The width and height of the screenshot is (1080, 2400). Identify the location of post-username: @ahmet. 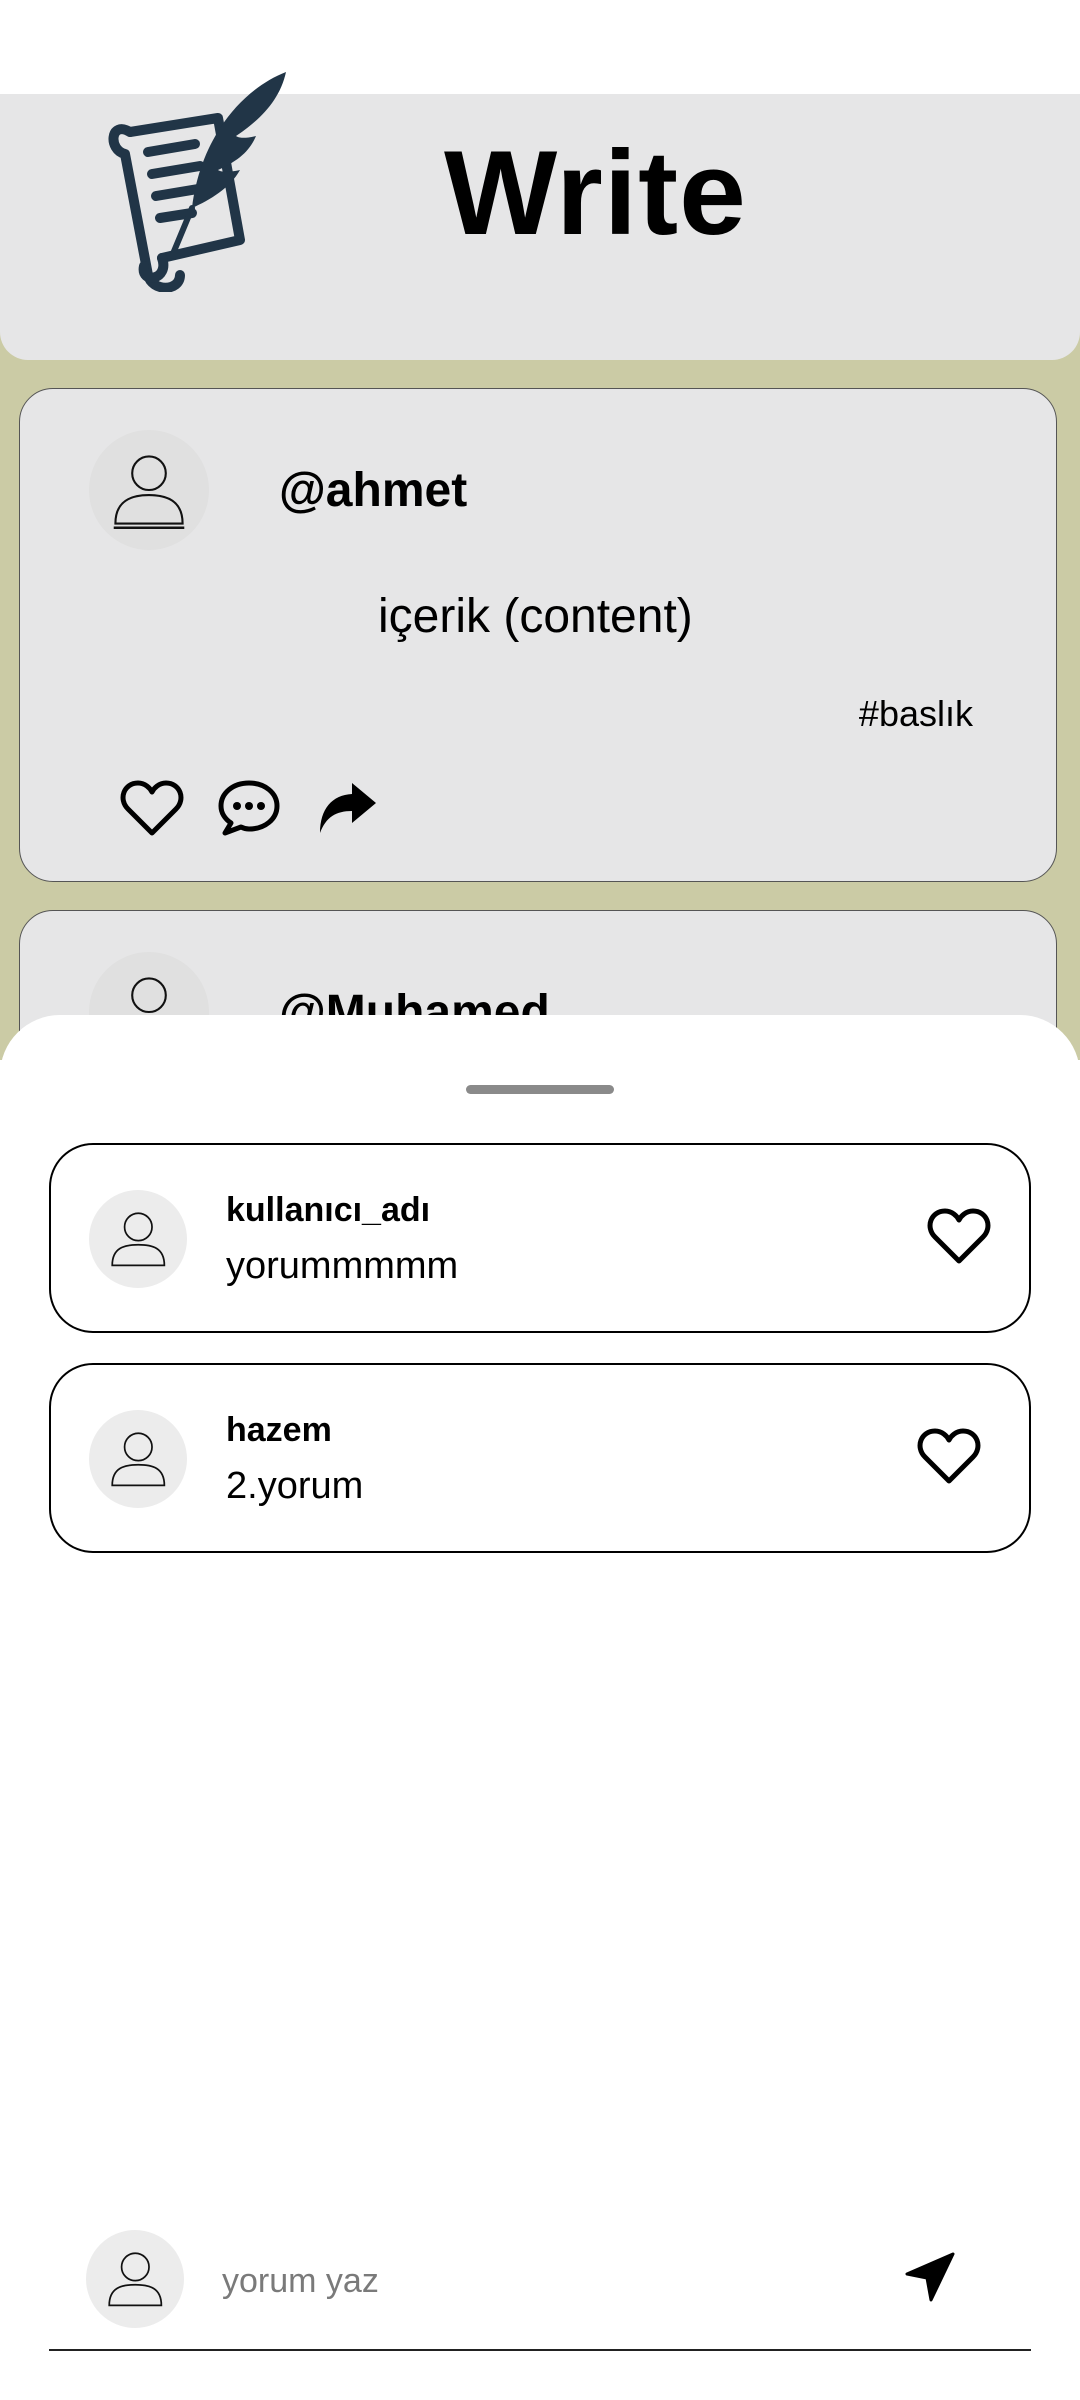
(373, 490).